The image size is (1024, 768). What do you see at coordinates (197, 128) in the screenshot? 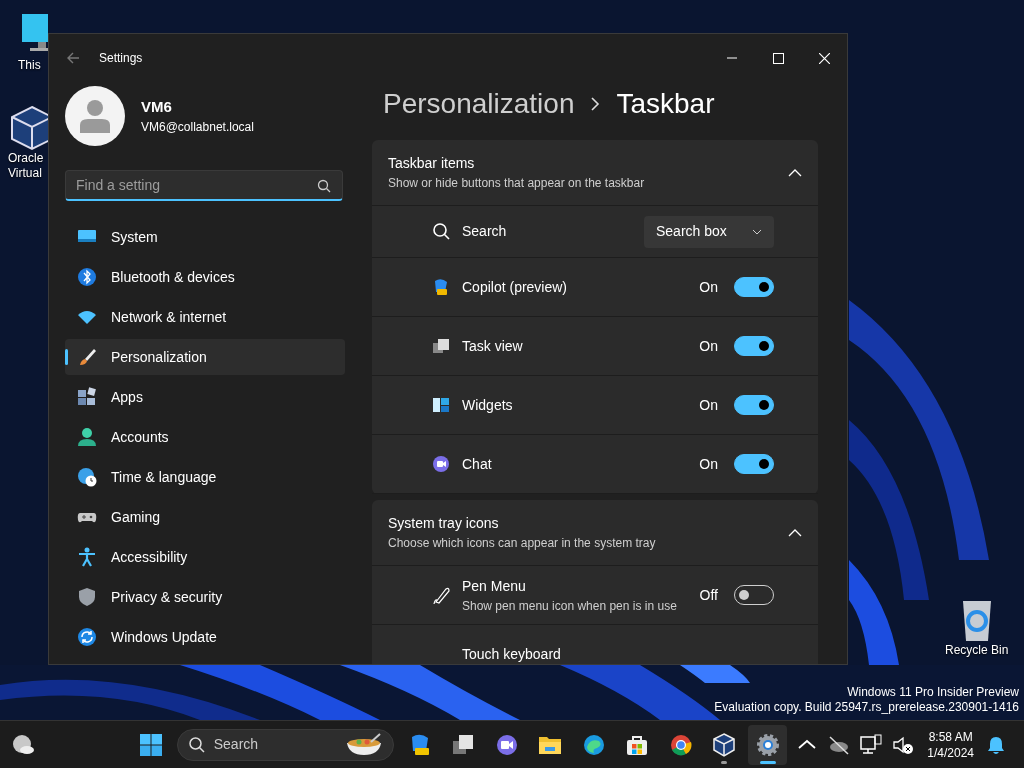
I see `user-email: VM6@collabnet.local` at bounding box center [197, 128].